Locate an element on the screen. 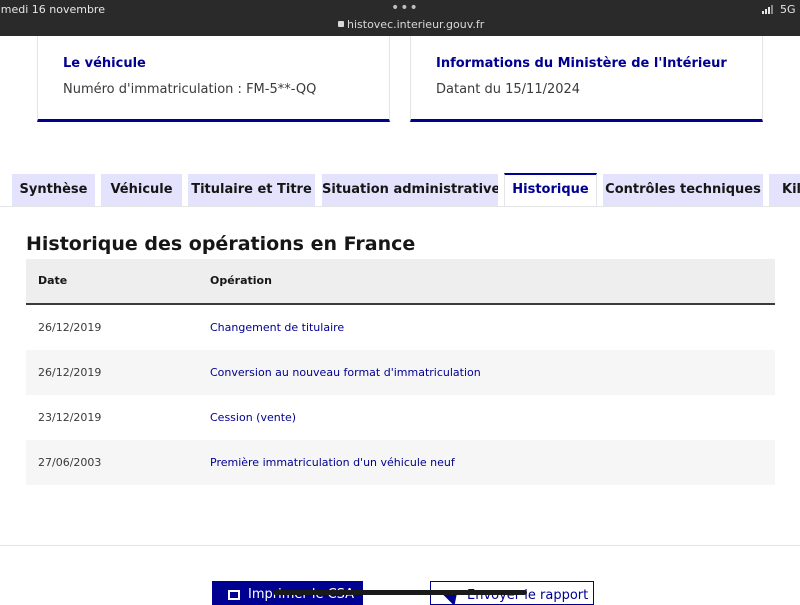  column-header-operation: Opération is located at coordinates (241, 280).